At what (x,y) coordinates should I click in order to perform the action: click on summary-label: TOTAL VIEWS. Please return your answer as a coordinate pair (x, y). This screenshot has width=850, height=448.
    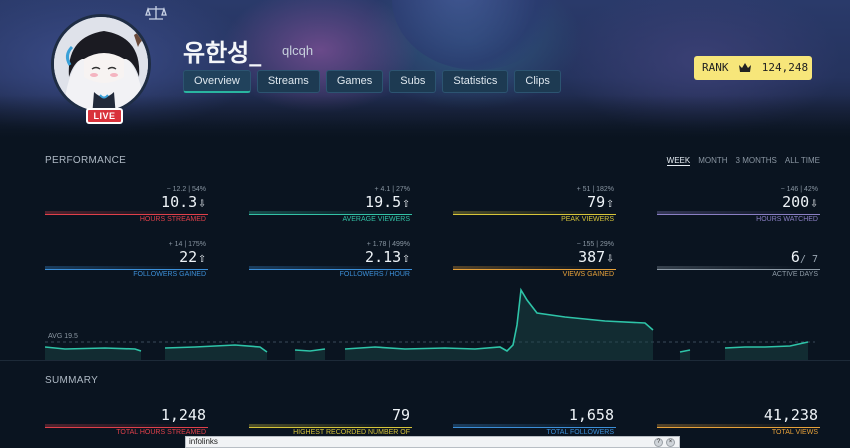
    Looking at the image, I should click on (794, 432).